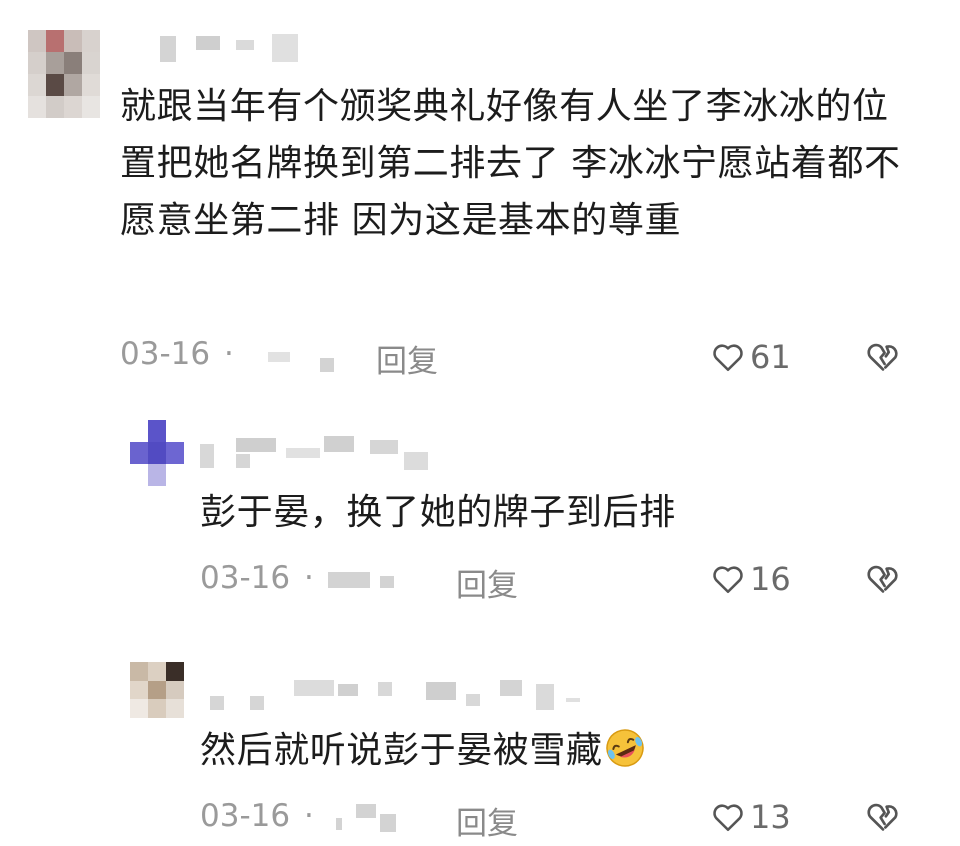  I want to click on comment-text-body: 然后就听说彭于晏被雪藏, so click(401, 750).